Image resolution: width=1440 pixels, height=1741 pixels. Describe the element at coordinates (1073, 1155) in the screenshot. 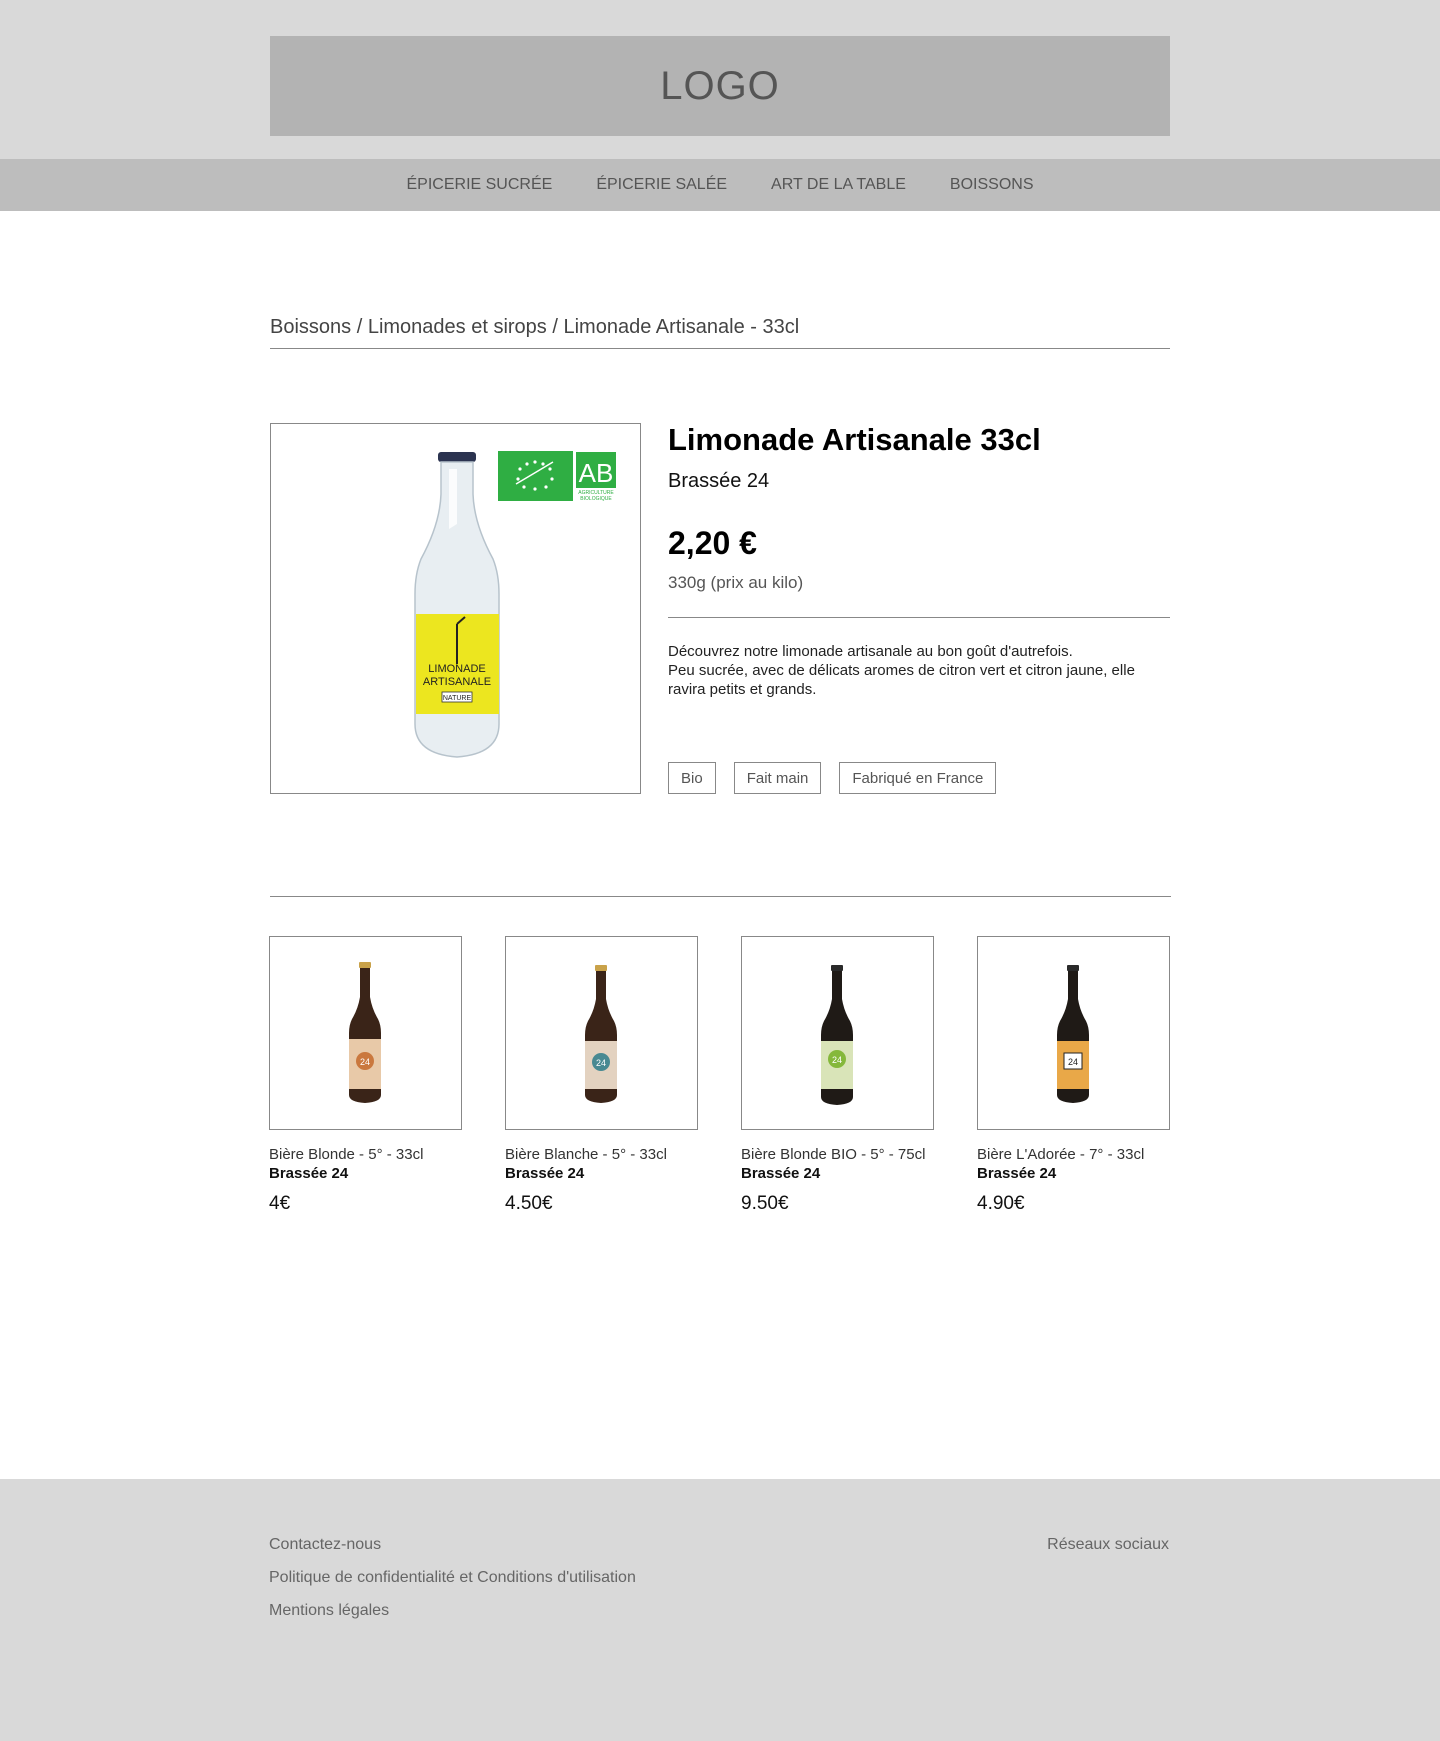

I see `product-card-name: Bière L'Adorée - 7° - 33cl` at that location.